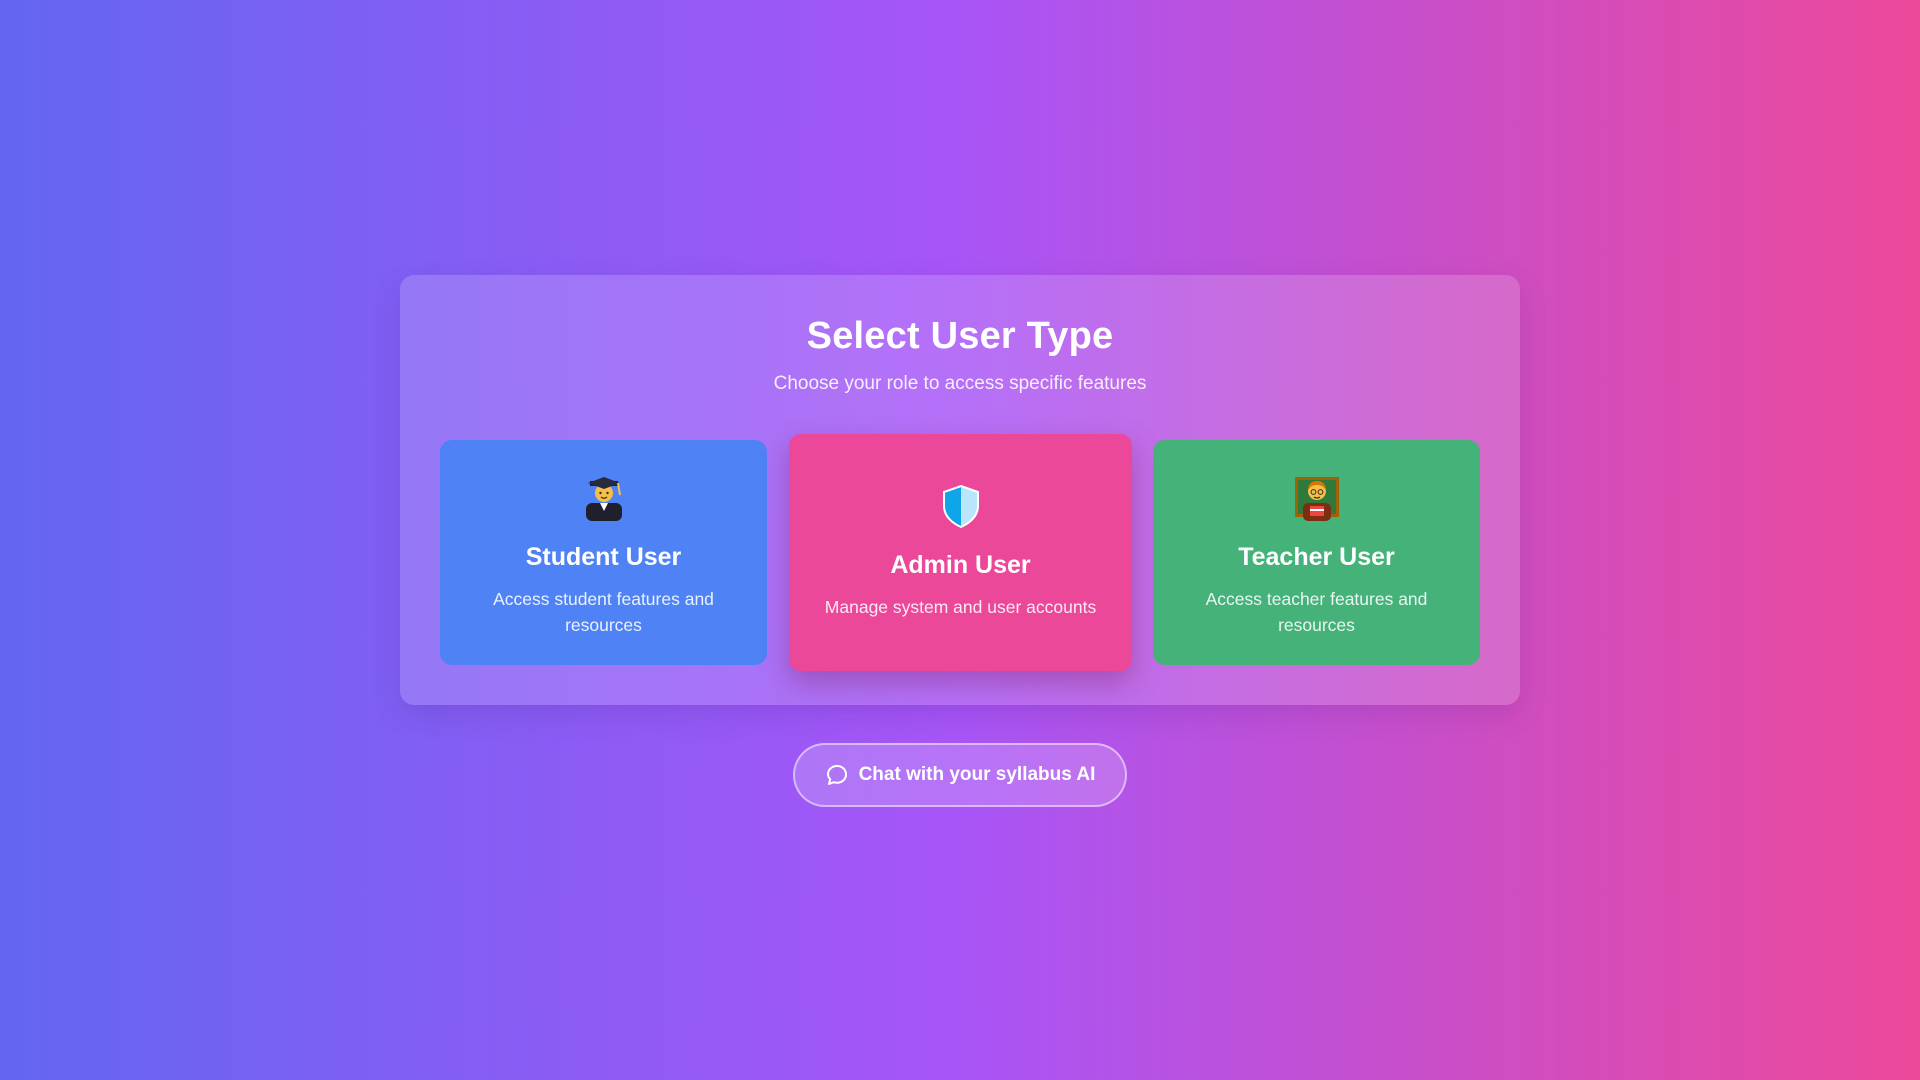  I want to click on chat-syllabus-ai-button: Chat with your syllabus AI, so click(960, 775).